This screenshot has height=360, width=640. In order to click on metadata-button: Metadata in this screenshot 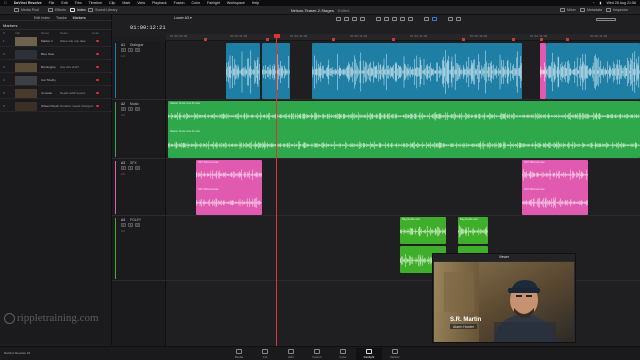, I will do `click(591, 10)`.